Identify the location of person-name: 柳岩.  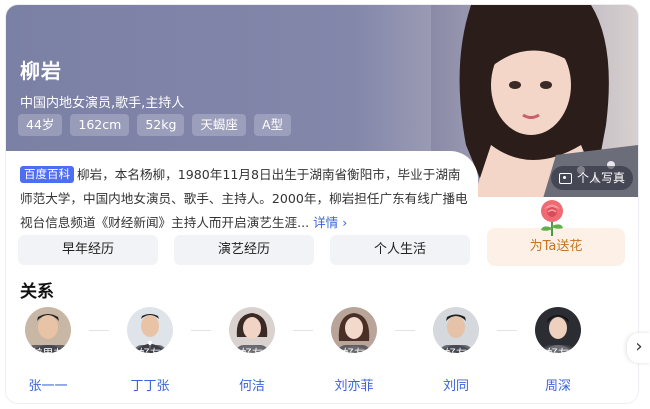
(41, 71).